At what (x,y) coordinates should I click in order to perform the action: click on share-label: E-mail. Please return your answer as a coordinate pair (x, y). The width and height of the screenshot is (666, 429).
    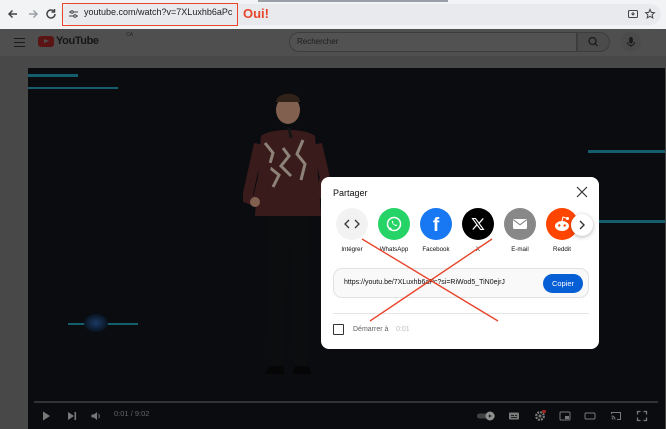
    Looking at the image, I should click on (520, 249).